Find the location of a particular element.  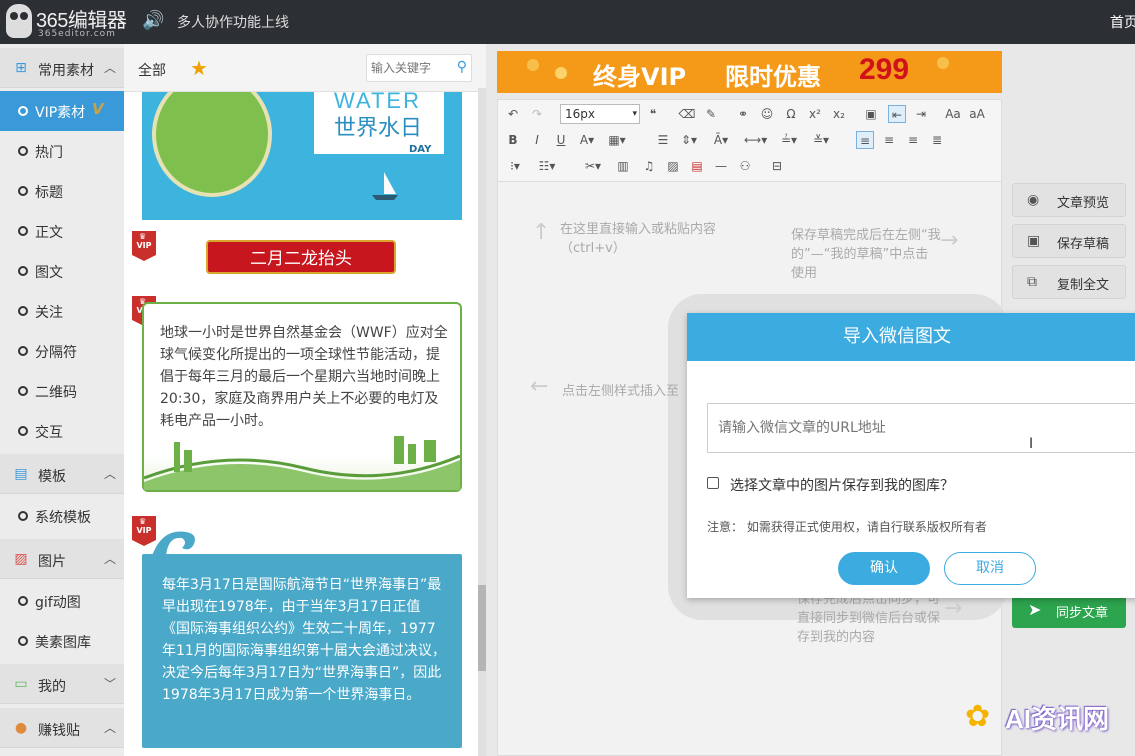

dragon-banner: 二月二龙抬头 is located at coordinates (301, 257).